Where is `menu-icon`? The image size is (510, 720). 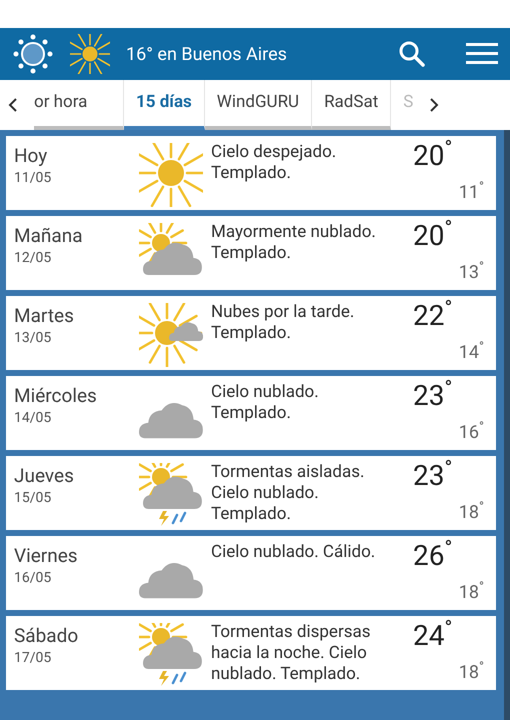
menu-icon is located at coordinates (482, 54).